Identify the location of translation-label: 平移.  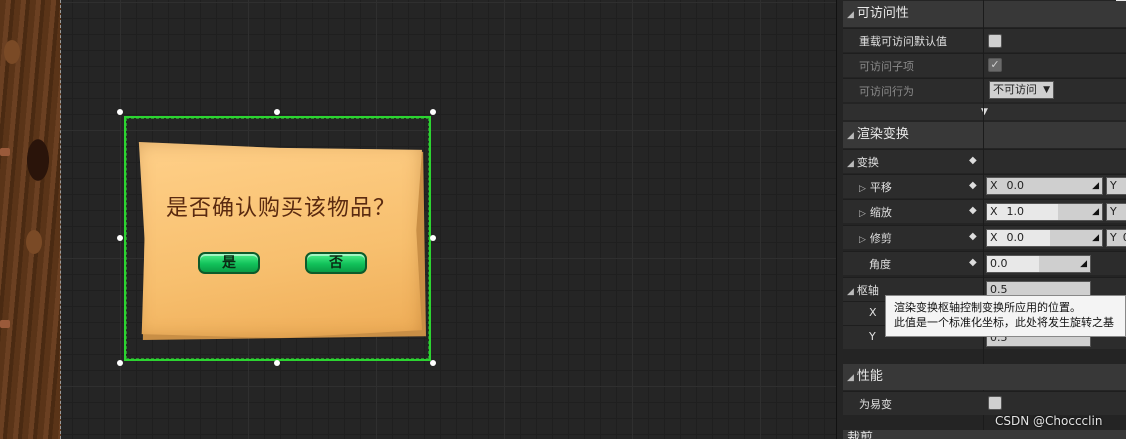
(880, 187).